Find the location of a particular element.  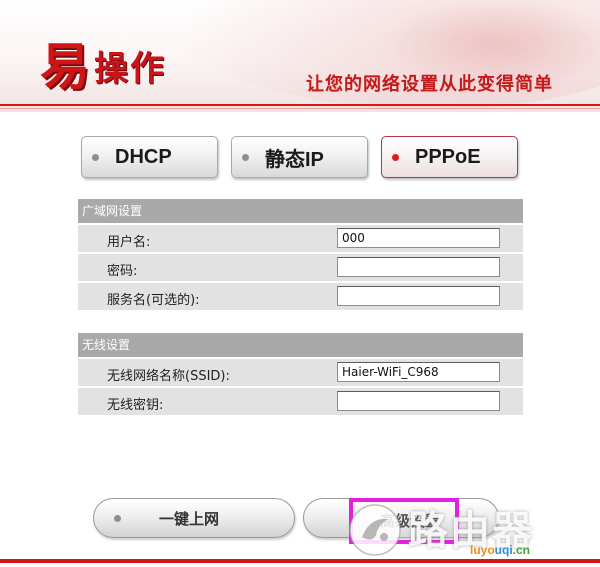

wireless-settings-section: 无线设置 无线网络名称(SSID): 无线密钥: is located at coordinates (300, 374).